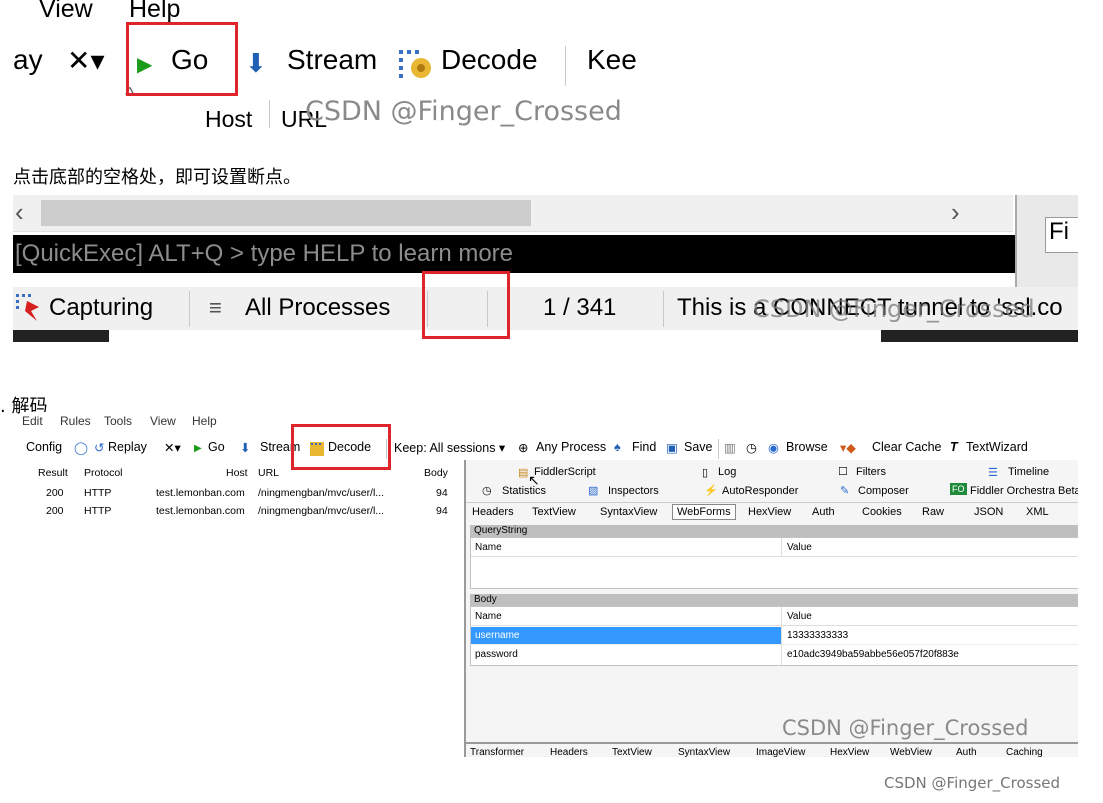 This screenshot has width=1103, height=803. I want to click on column-host: Host, so click(228, 117).